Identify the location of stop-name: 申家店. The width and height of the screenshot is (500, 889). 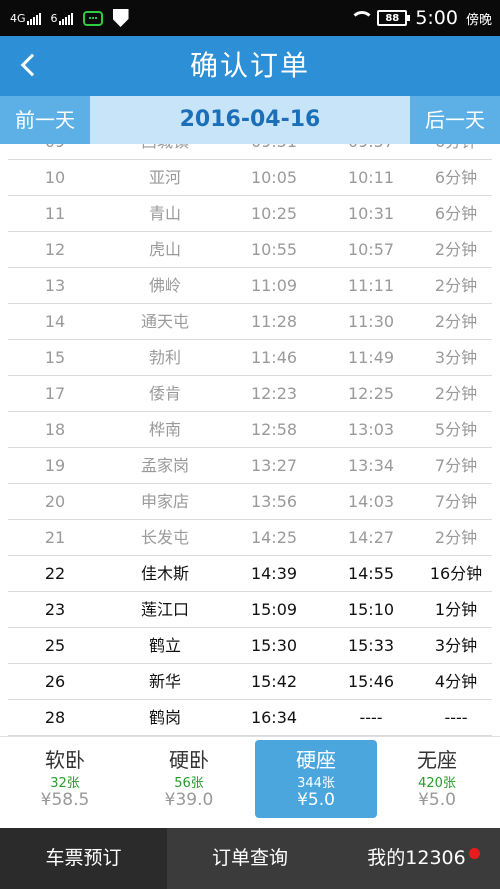
(164, 501).